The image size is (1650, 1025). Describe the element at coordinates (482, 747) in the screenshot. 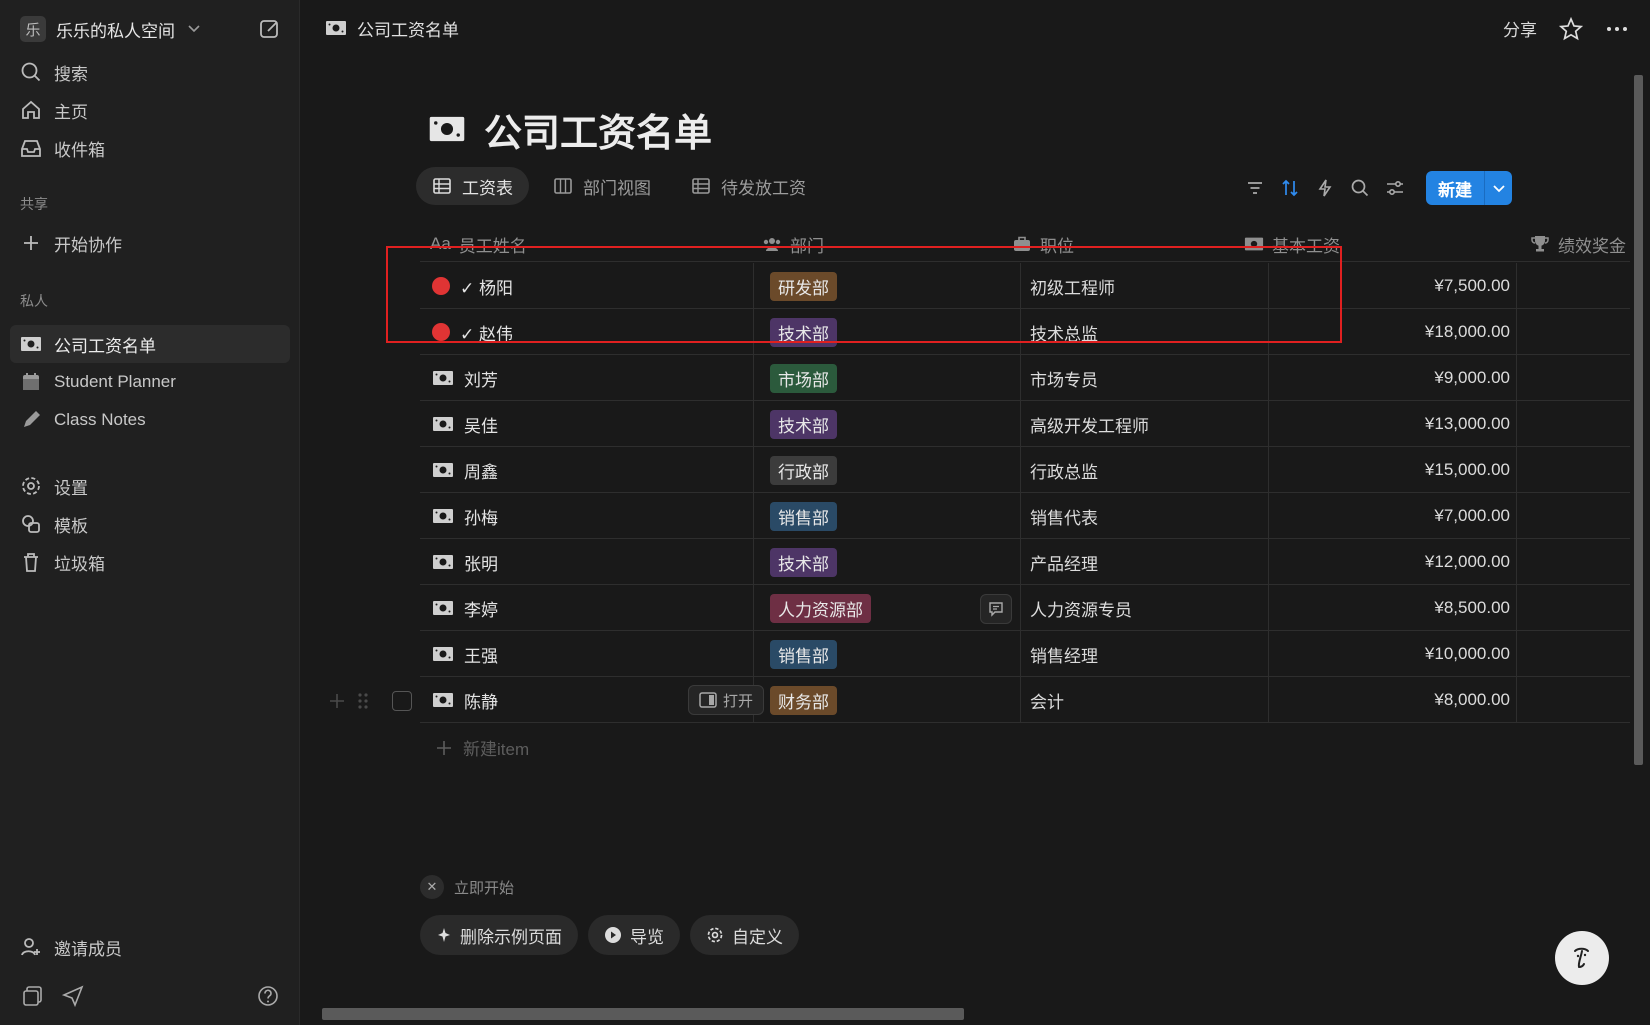

I see `new-item-button: 新建item` at that location.